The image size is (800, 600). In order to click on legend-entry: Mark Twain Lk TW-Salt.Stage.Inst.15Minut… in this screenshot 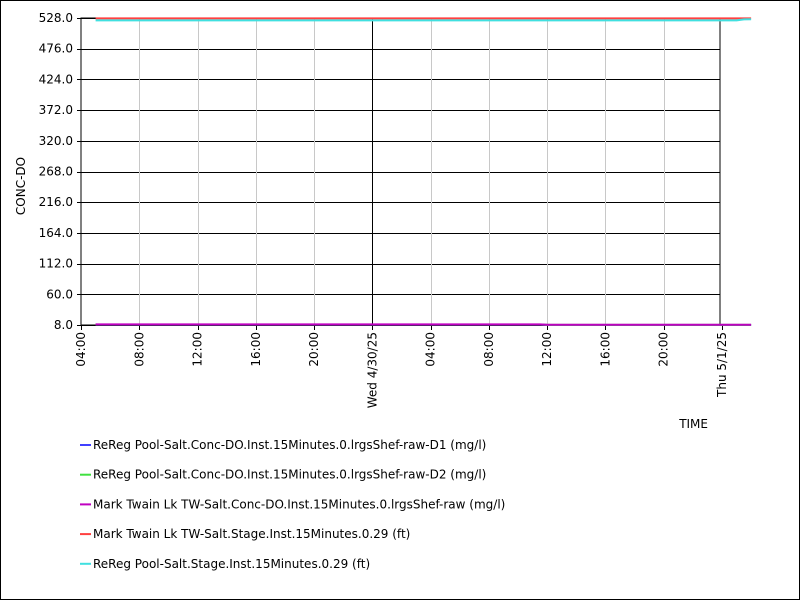, I will do `click(251, 534)`.